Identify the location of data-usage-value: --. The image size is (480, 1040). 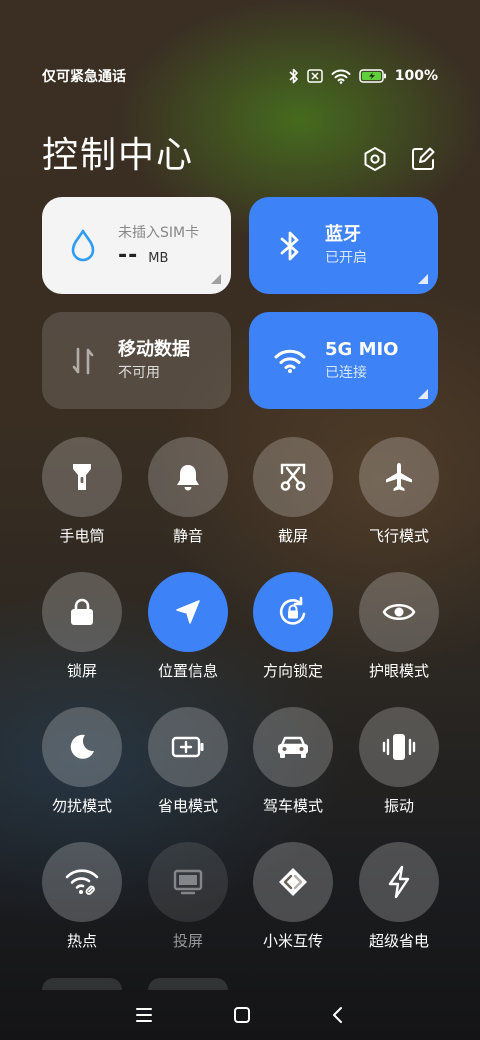
(128, 255).